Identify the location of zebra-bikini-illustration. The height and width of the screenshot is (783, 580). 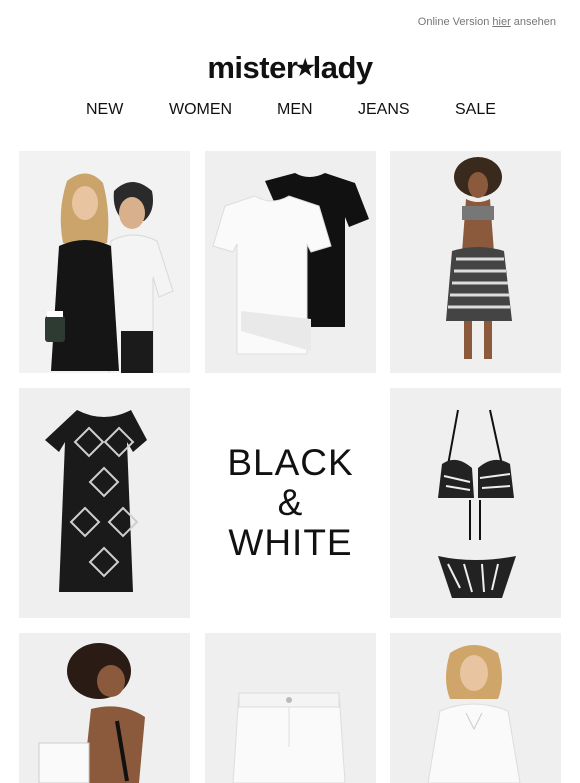
(475, 503).